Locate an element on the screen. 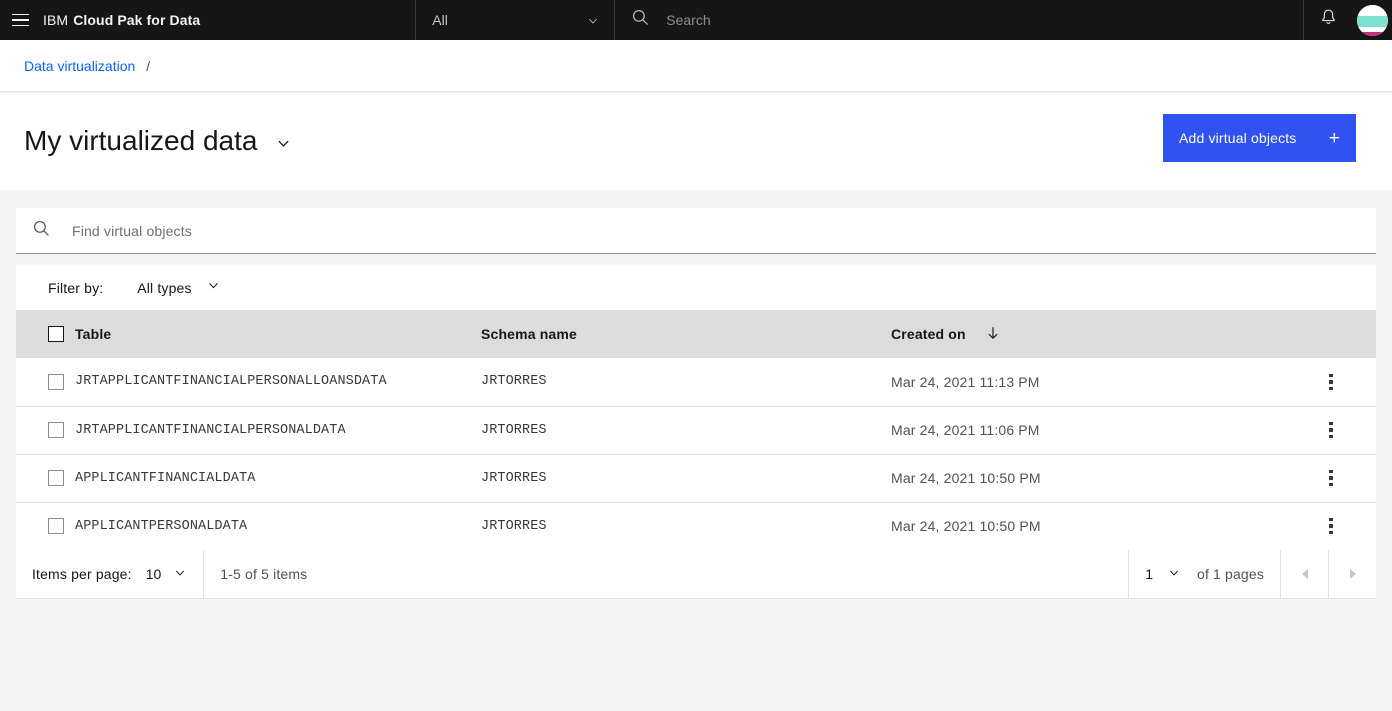 Image resolution: width=1392 pixels, height=711 pixels. find-virtual-objects-search: Find virtual objects is located at coordinates (696, 231).